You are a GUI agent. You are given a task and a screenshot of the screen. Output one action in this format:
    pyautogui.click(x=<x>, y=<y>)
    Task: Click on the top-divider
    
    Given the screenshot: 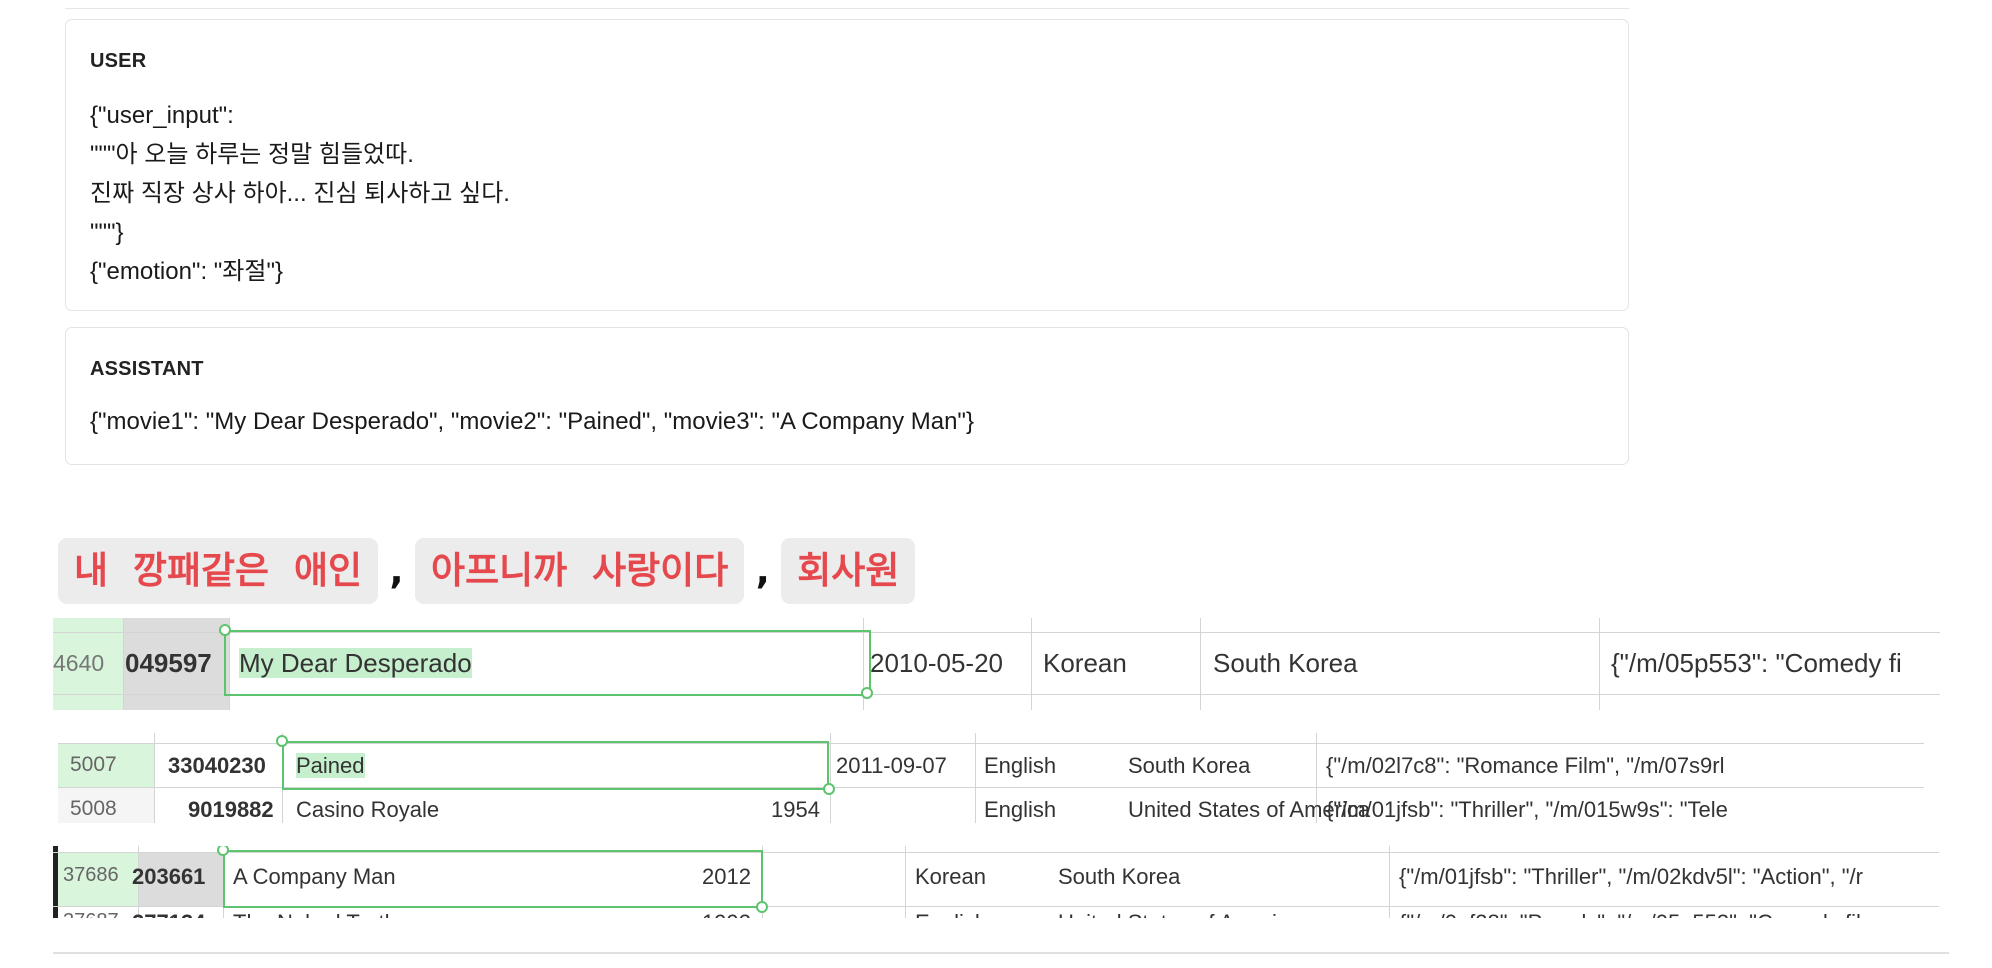 What is the action you would take?
    pyautogui.click(x=847, y=8)
    